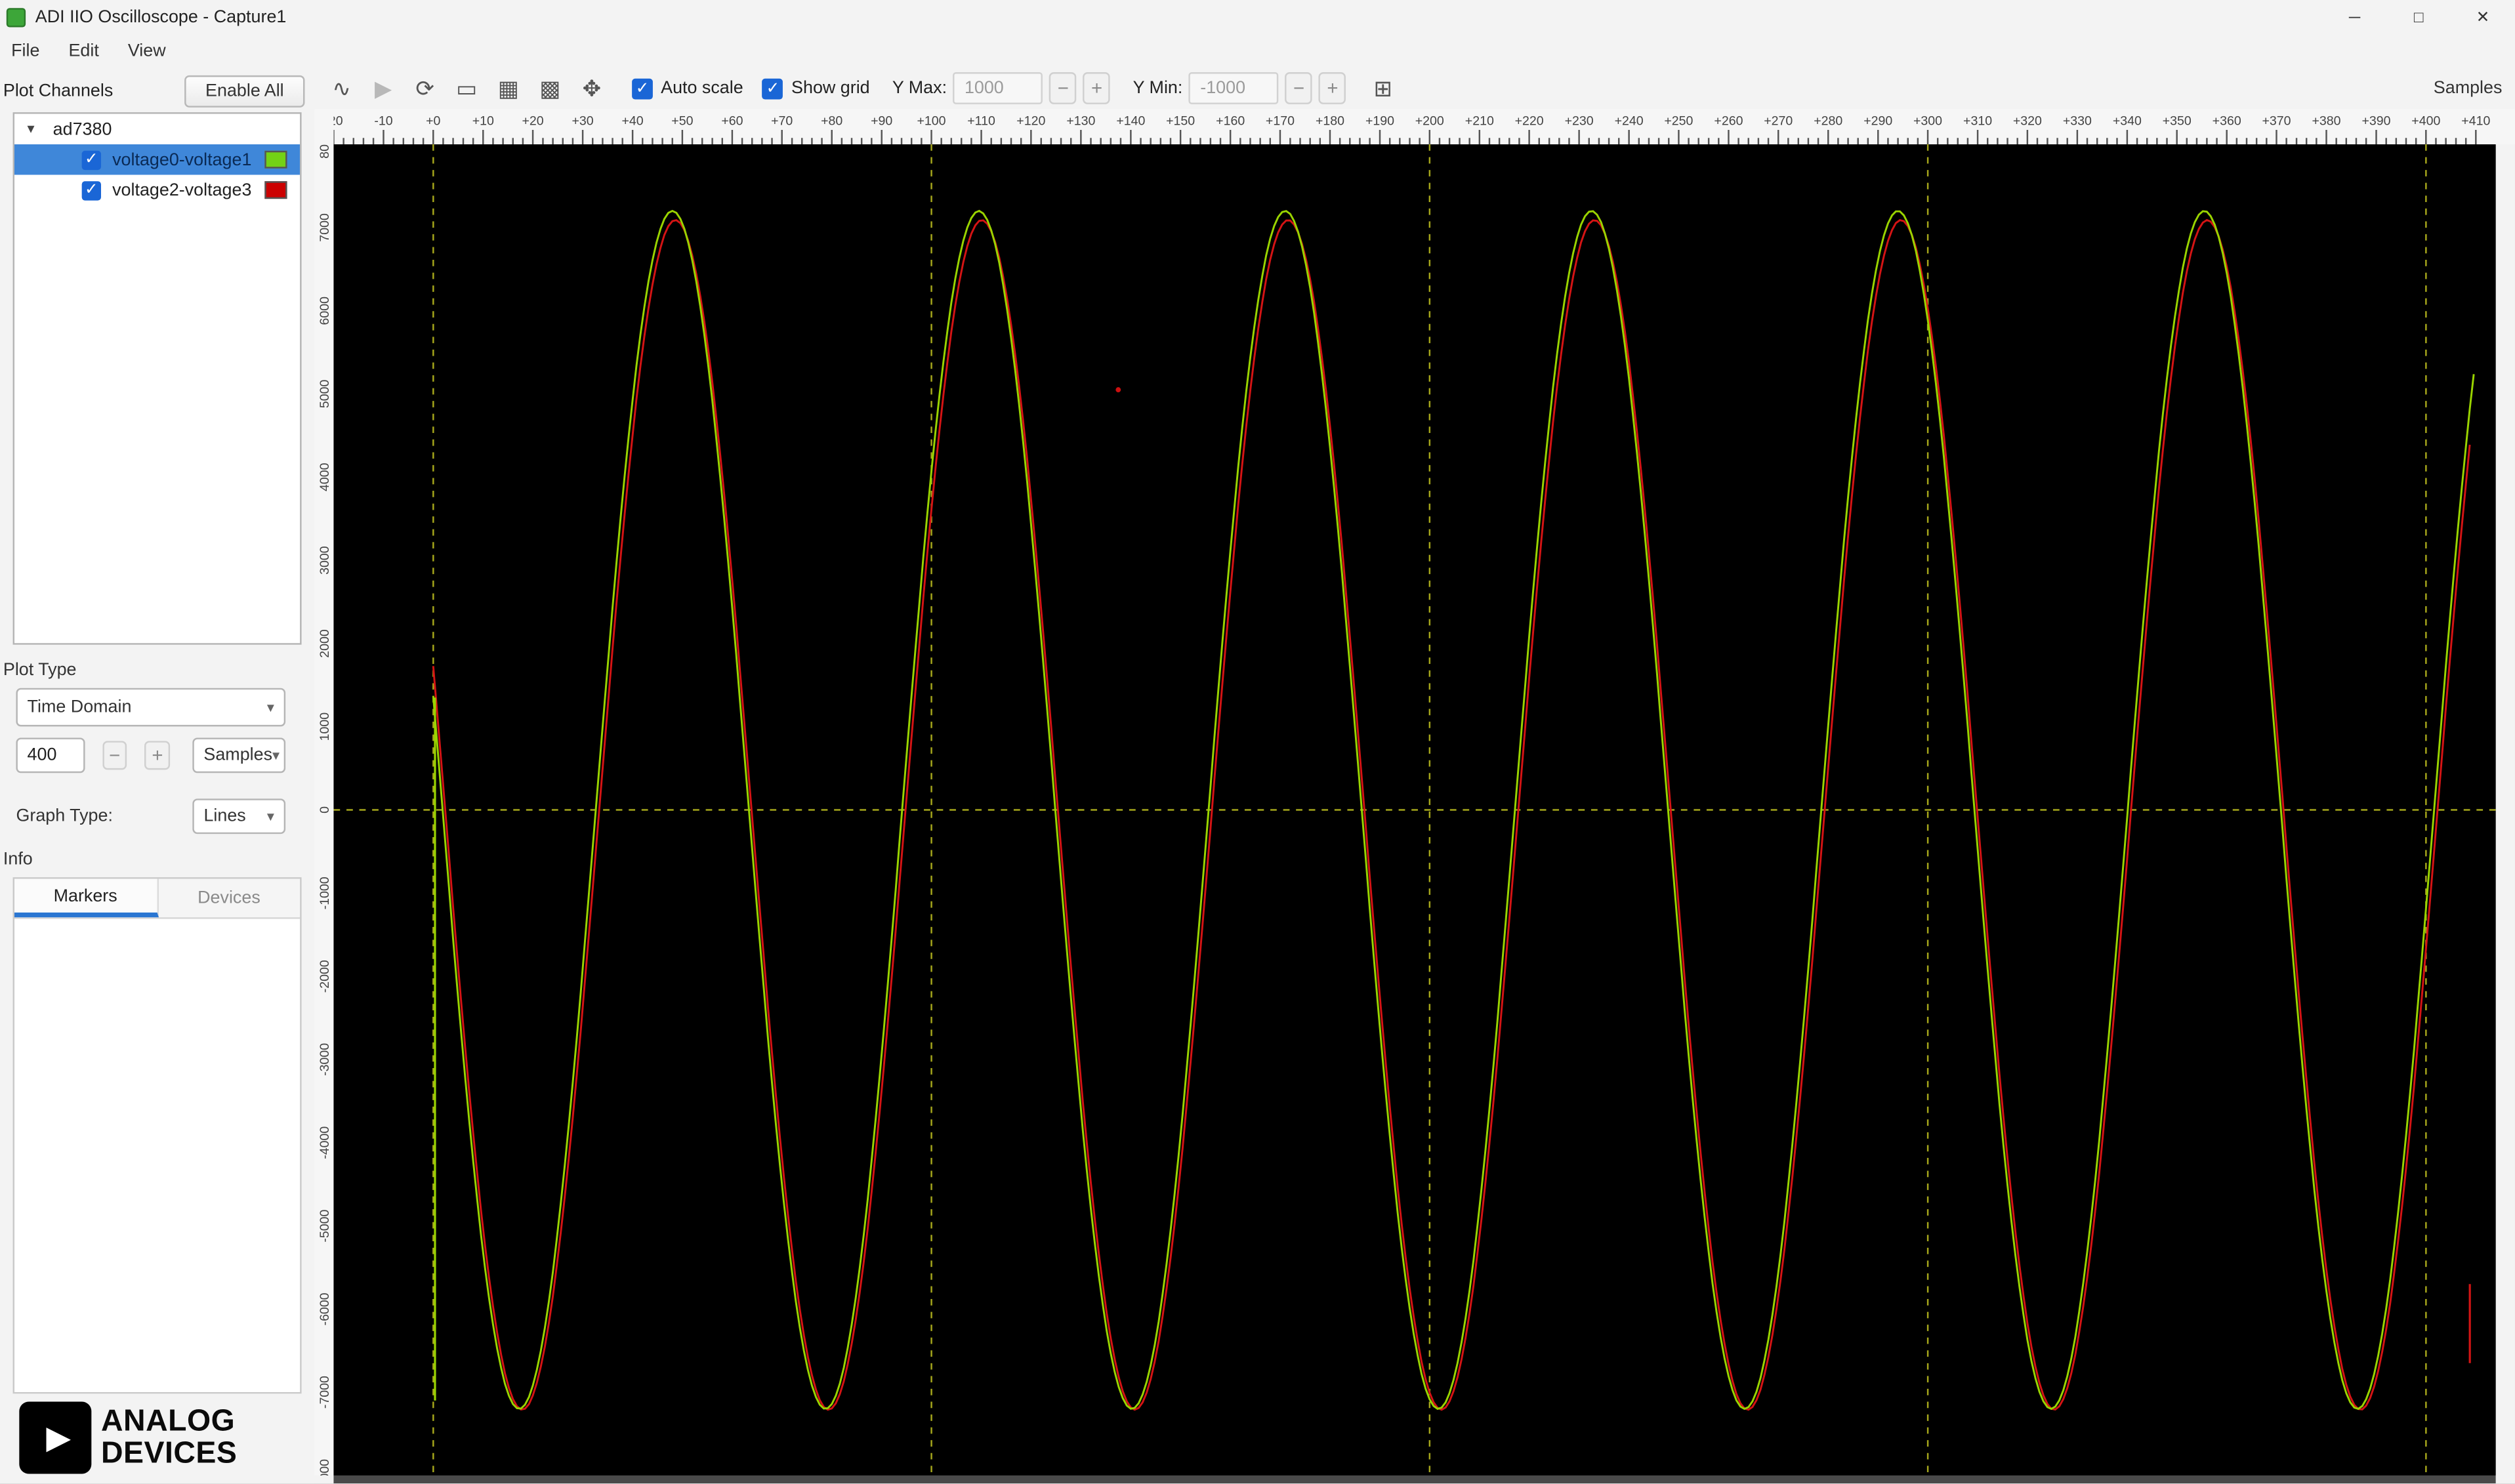 Image resolution: width=2515 pixels, height=1484 pixels. I want to click on svg-text: +410, so click(2475, 122).